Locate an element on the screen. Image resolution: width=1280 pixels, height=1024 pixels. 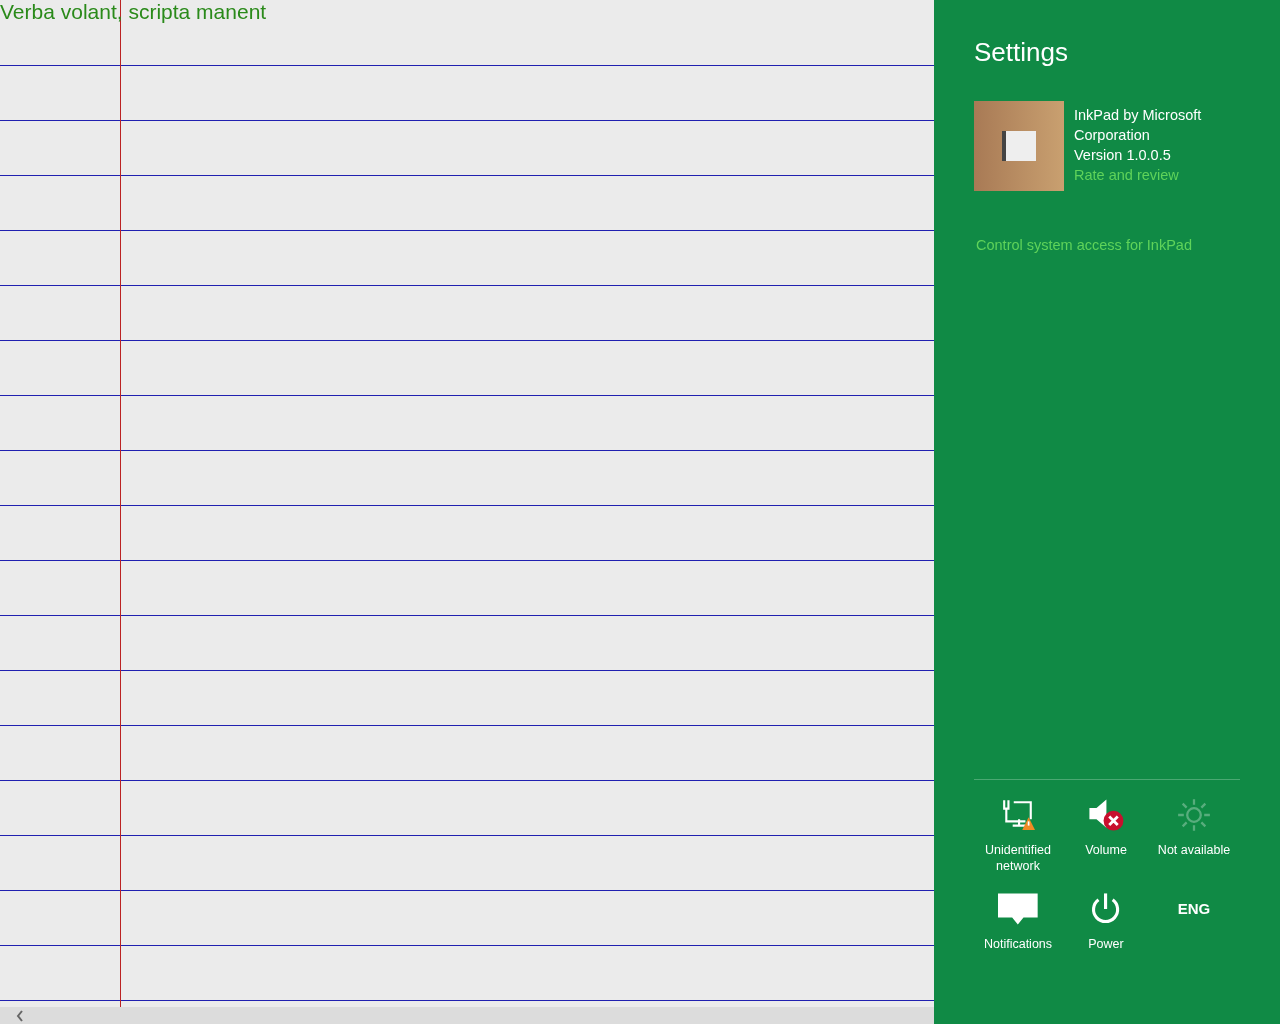
brightness-icon is located at coordinates (1194, 815).